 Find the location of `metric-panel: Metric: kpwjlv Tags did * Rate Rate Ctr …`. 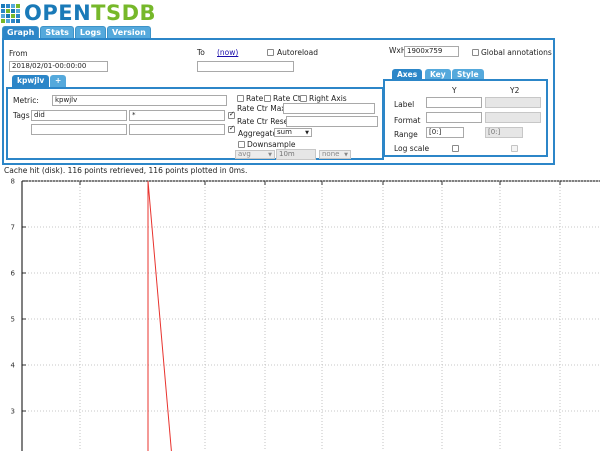

metric-panel: Metric: kpwjlv Tags did * Rate Rate Ctr … is located at coordinates (195, 123).